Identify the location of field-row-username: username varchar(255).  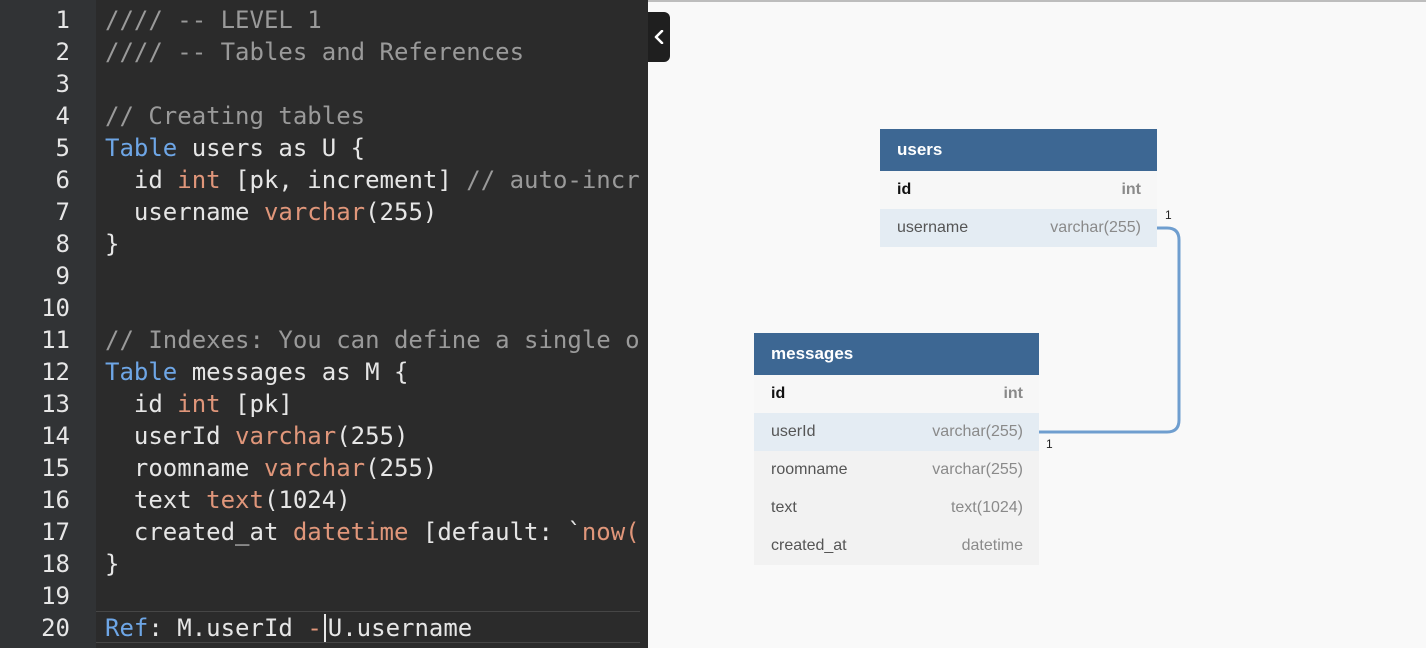
(1018, 228).